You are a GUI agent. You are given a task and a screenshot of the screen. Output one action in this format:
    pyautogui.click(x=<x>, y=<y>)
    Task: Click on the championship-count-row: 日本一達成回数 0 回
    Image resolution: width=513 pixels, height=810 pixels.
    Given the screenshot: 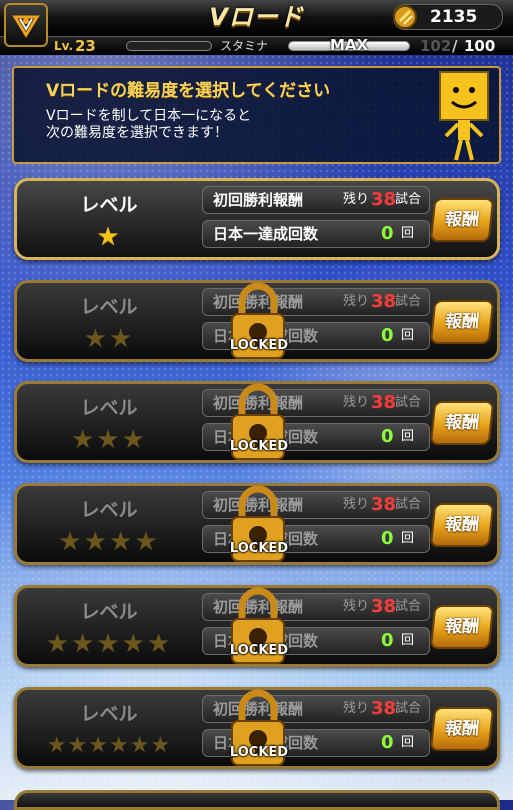 What is the action you would take?
    pyautogui.click(x=316, y=234)
    